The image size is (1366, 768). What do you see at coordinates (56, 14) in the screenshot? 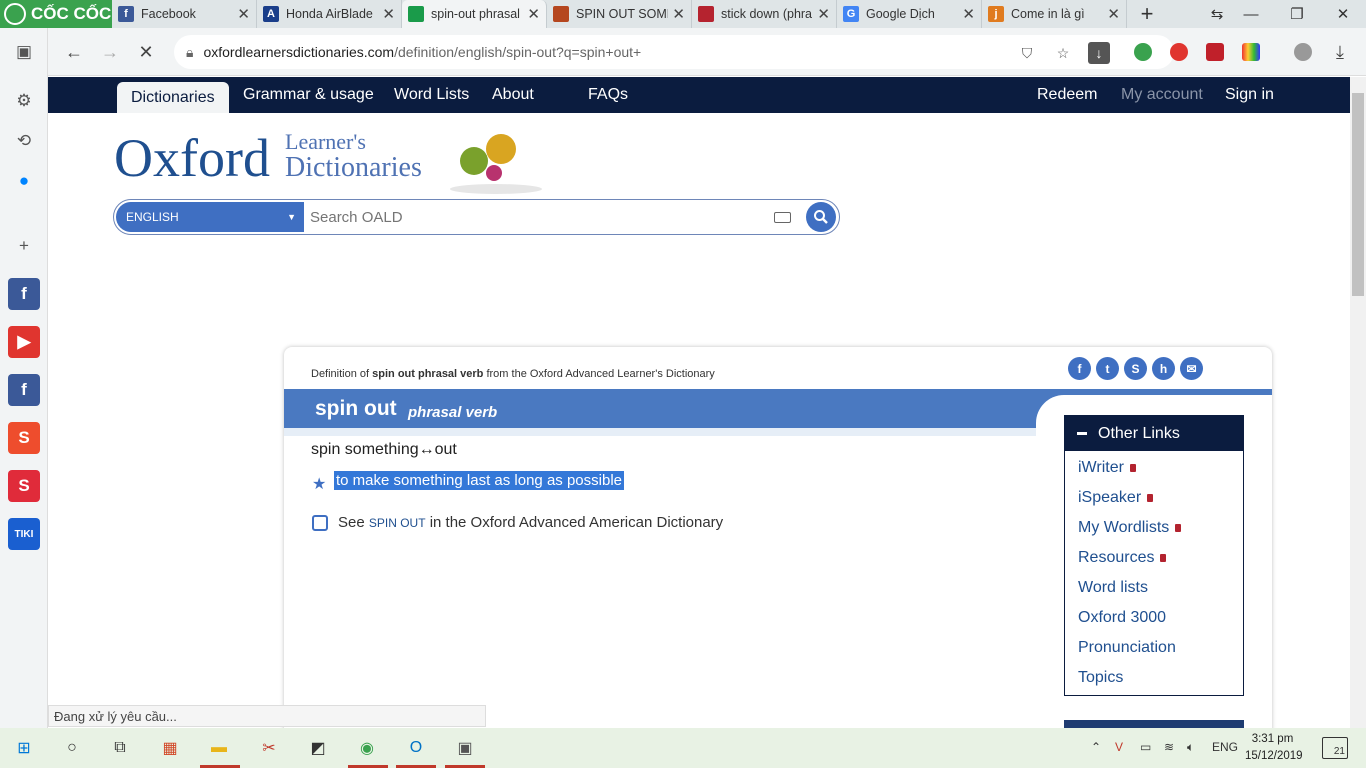
I see `coccoc-brand: CỐC CỐC` at bounding box center [56, 14].